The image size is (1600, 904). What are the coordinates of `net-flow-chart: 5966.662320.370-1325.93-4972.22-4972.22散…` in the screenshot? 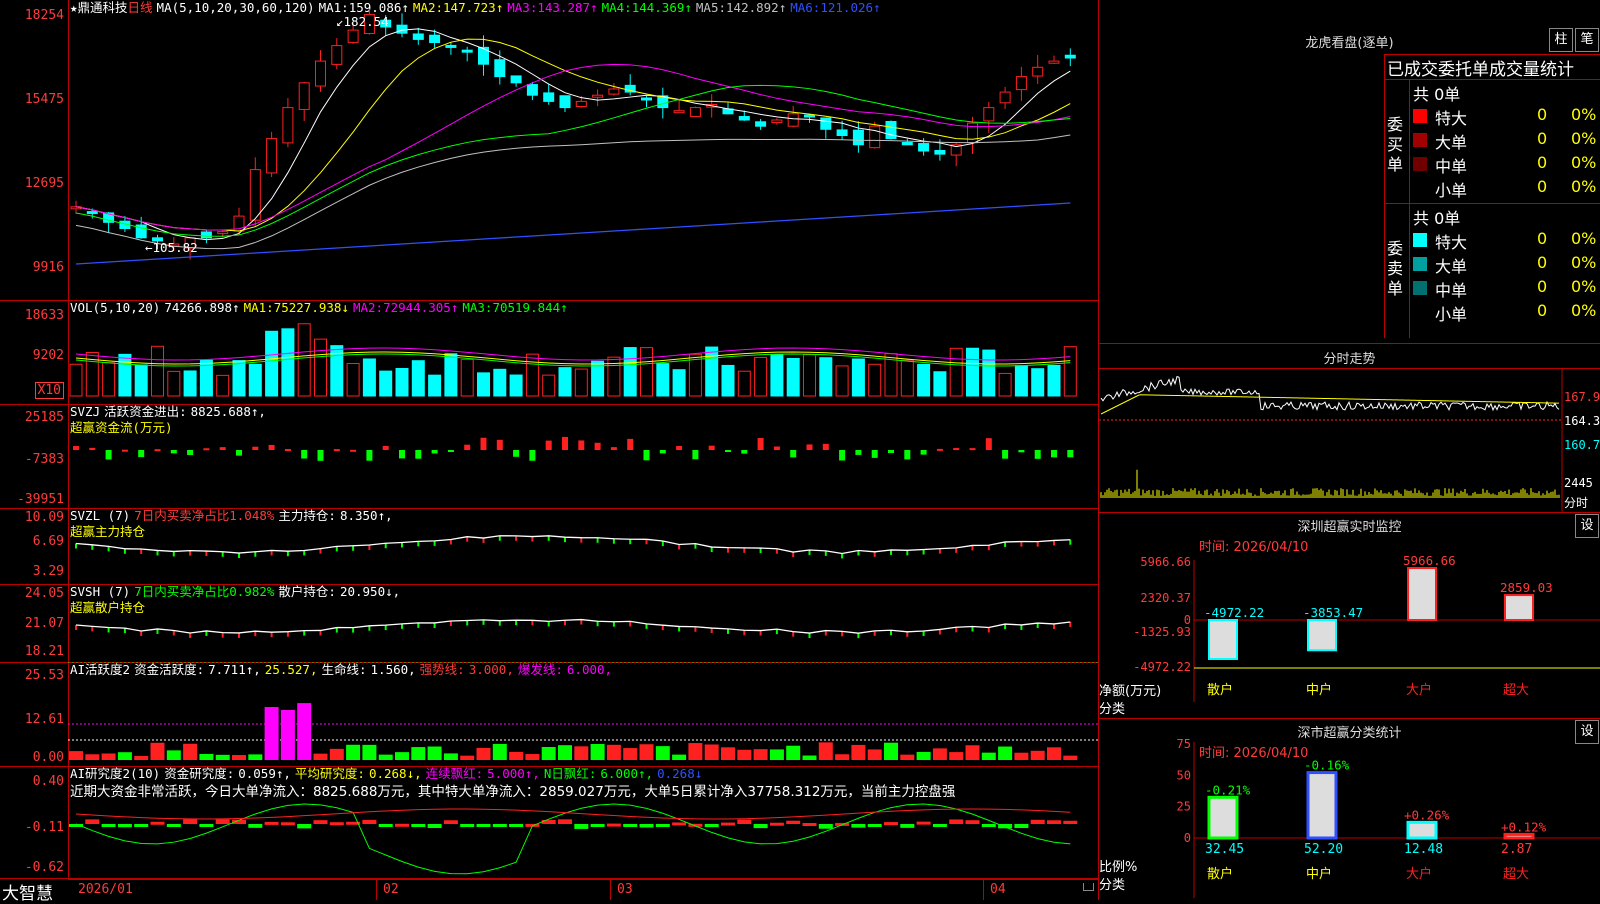 It's located at (1349, 615).